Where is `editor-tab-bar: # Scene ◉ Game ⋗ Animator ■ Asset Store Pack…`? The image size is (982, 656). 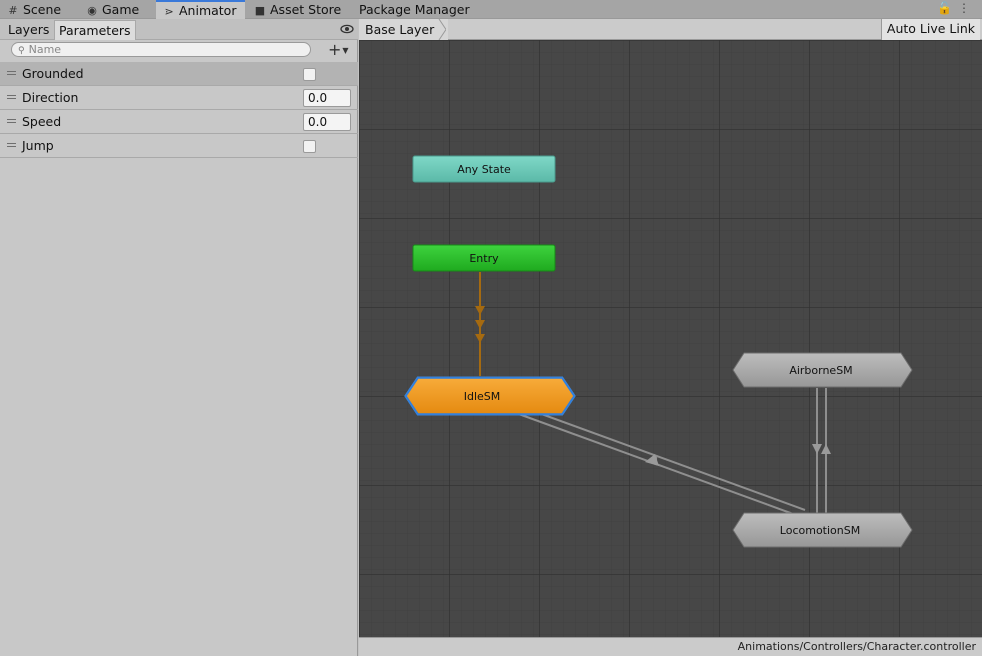
editor-tab-bar: # Scene ◉ Game ⋗ Animator ■ Asset Store Pack… is located at coordinates (491, 9).